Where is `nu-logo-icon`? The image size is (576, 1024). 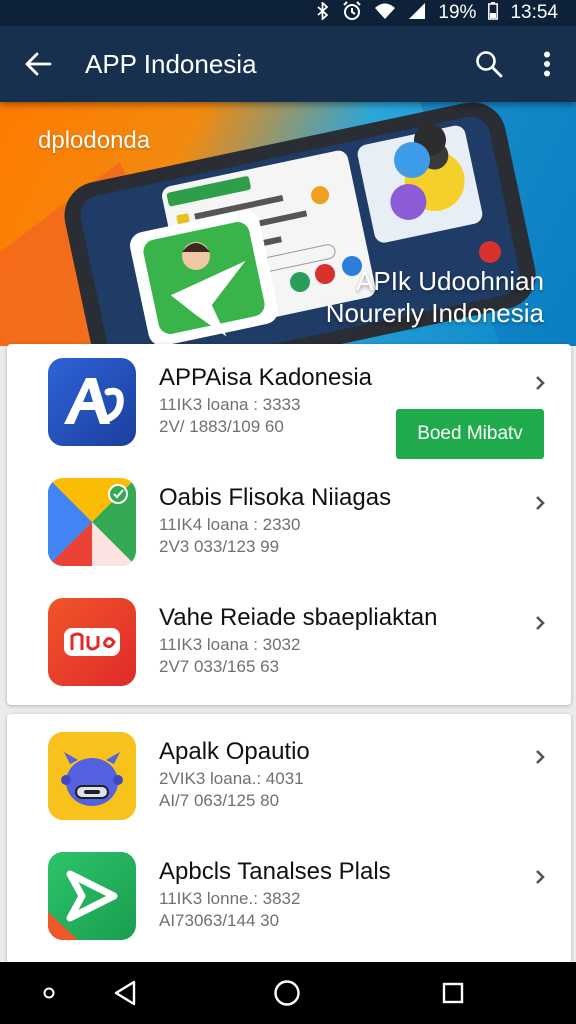 nu-logo-icon is located at coordinates (92, 642).